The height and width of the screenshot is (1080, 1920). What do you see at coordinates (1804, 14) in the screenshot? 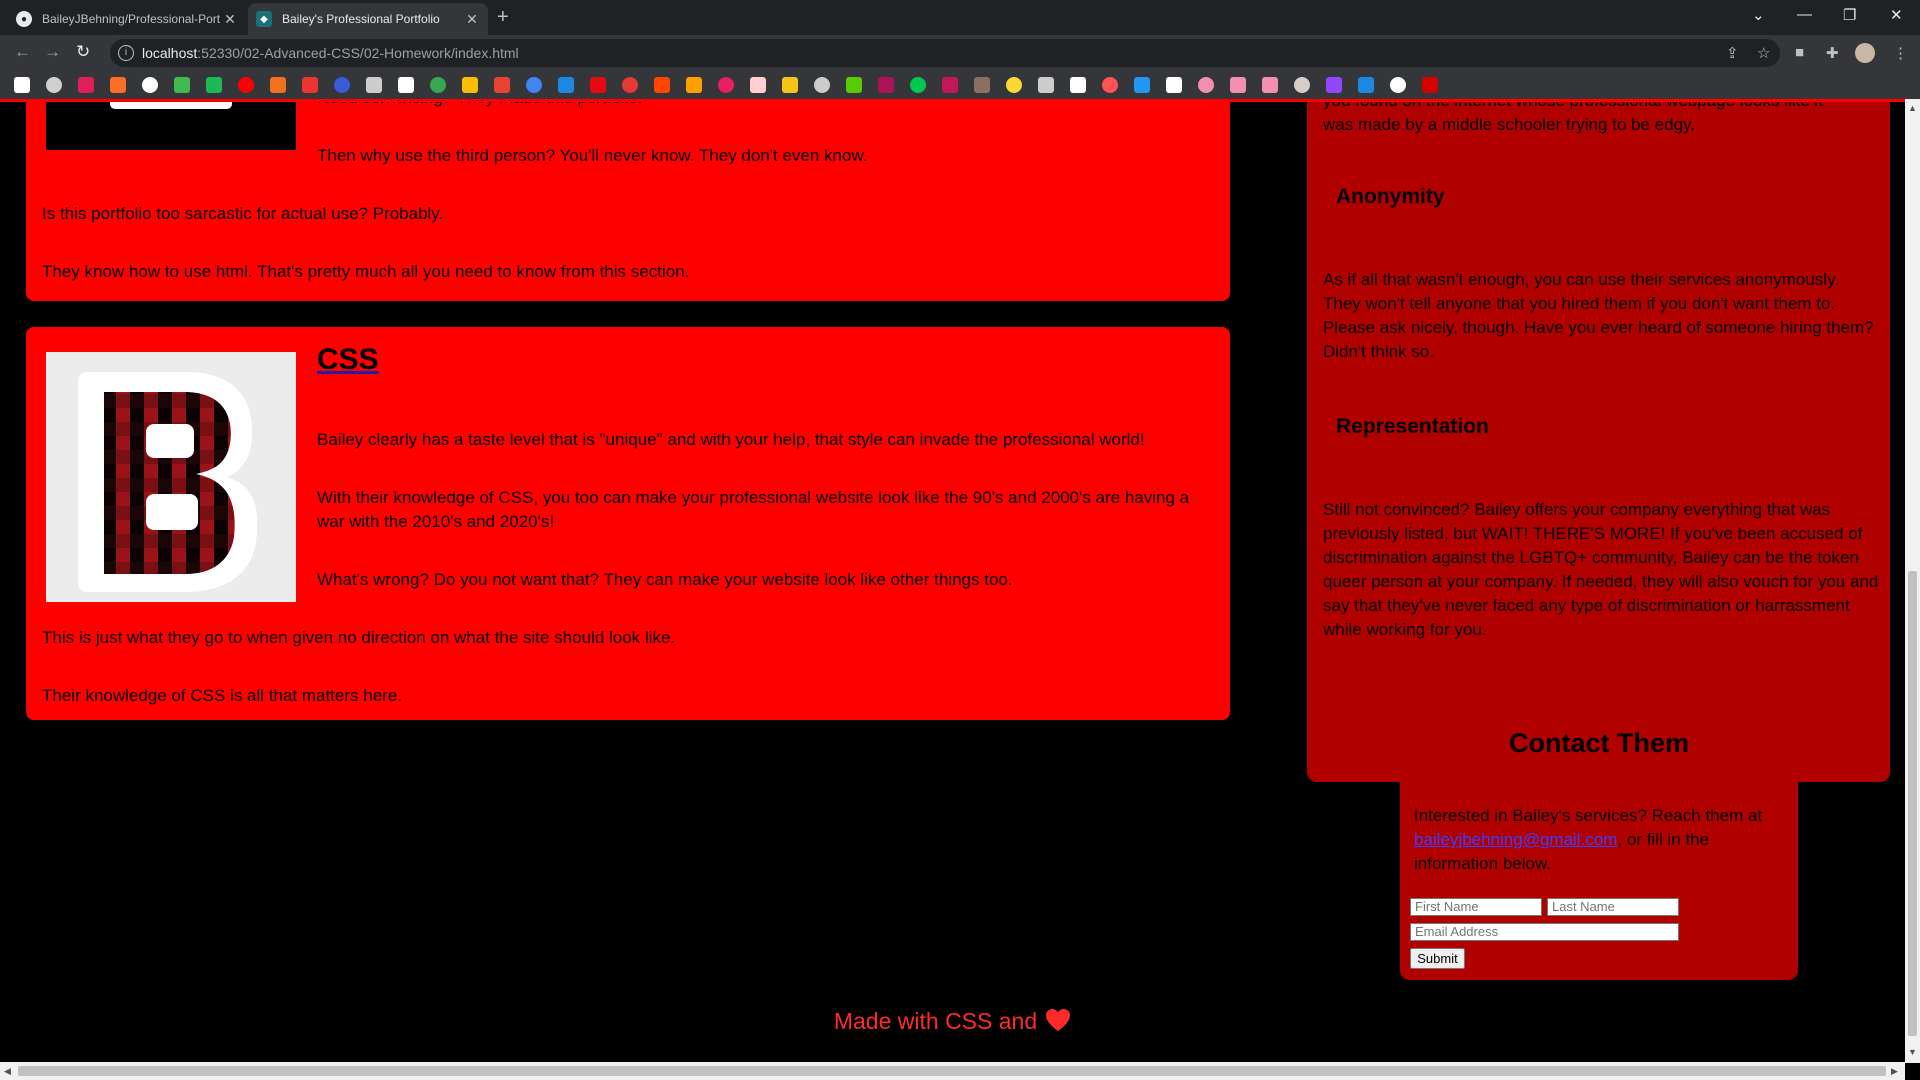
I see `minimize-button: —` at bounding box center [1804, 14].